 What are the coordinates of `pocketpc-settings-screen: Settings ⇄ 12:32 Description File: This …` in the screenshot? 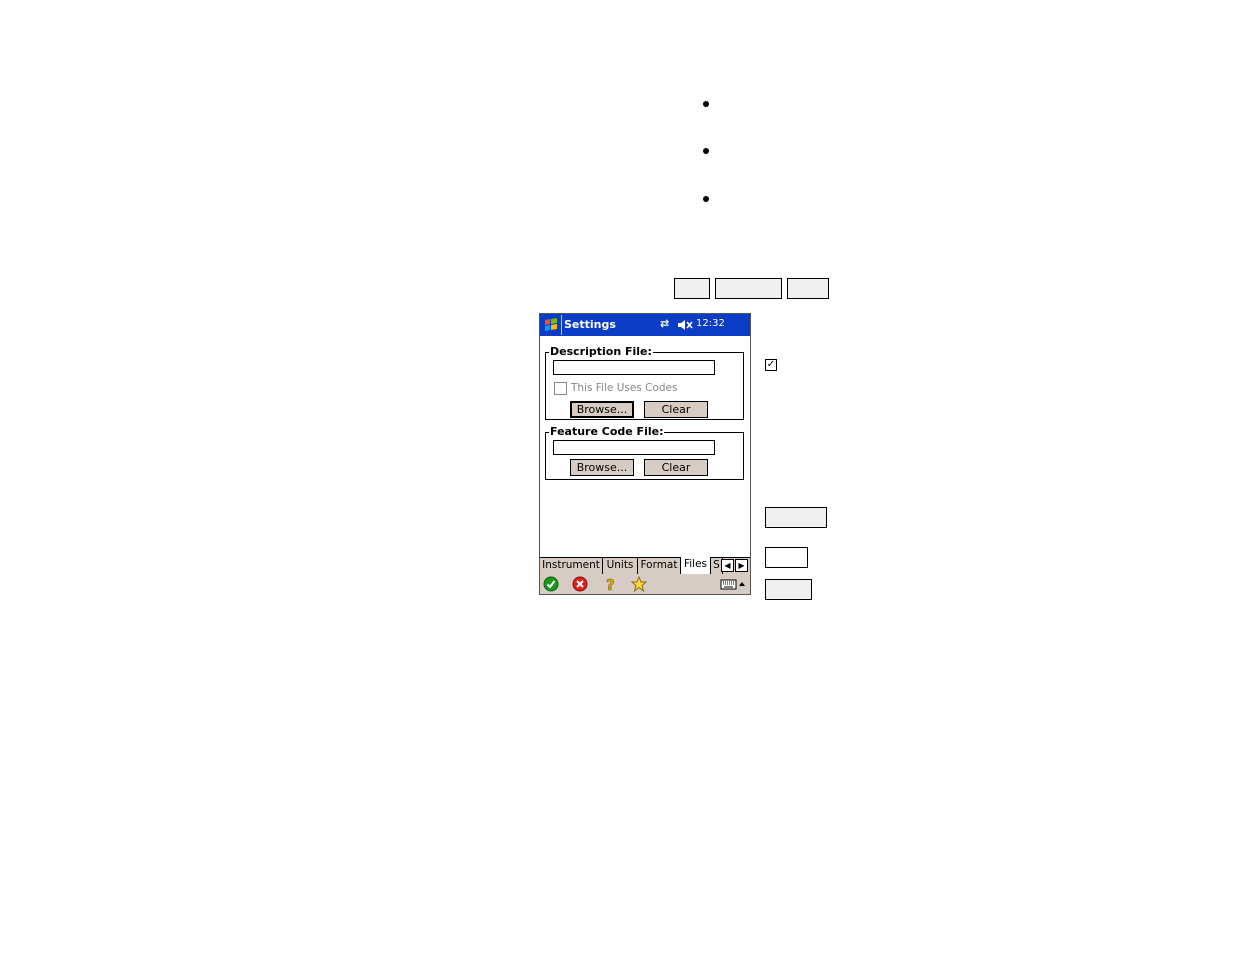 It's located at (645, 454).